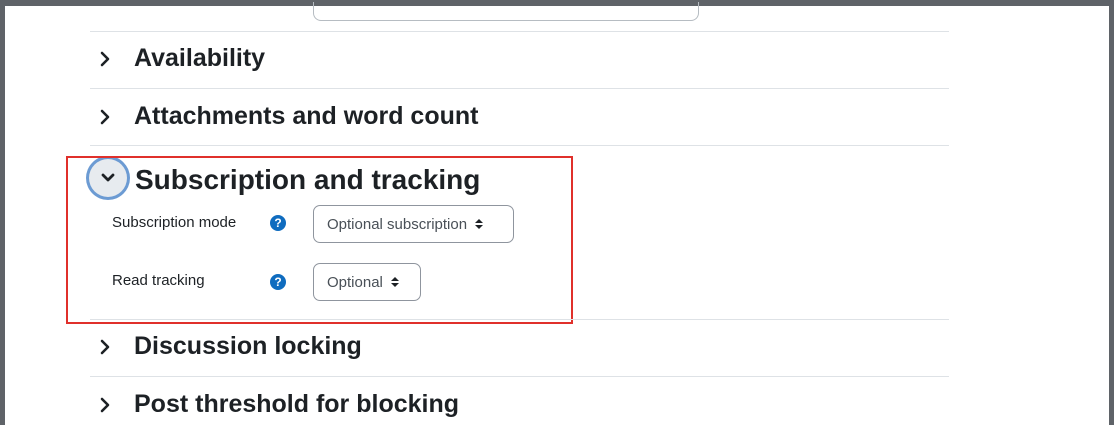 The height and width of the screenshot is (425, 1114). I want to click on partial-input-field, so click(506, 11).